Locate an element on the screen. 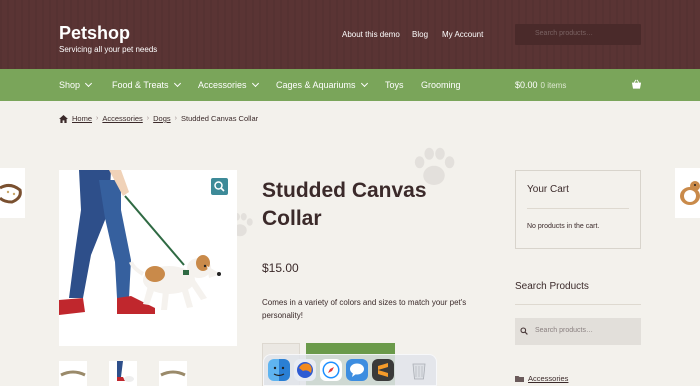 The height and width of the screenshot is (386, 700). firefox-icon is located at coordinates (305, 370).